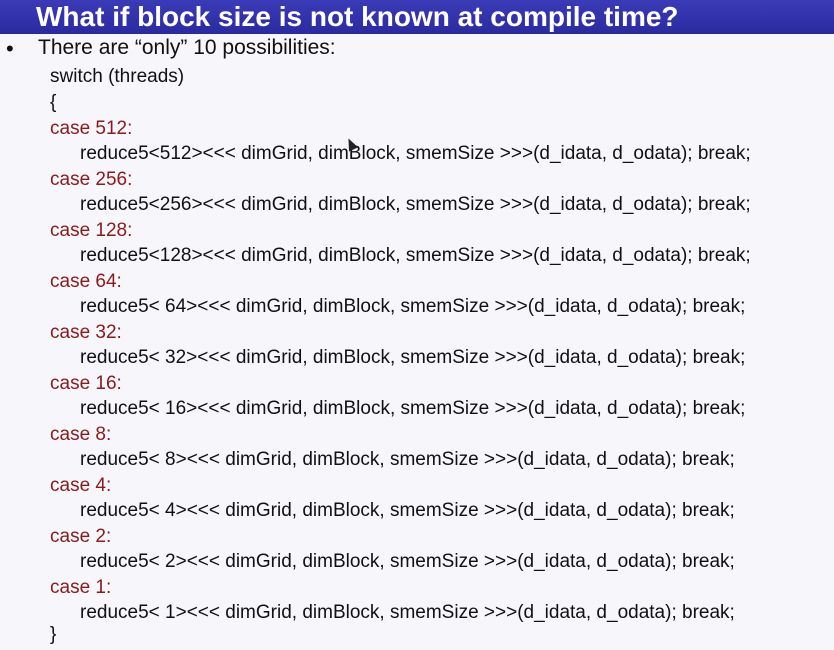  I want to click on case-label: case 2:, so click(81, 536).